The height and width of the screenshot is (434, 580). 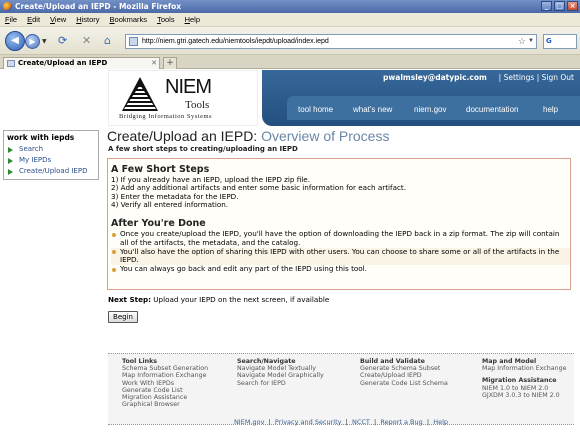 I want to click on footer-col-title: Tool Links, so click(x=140, y=361).